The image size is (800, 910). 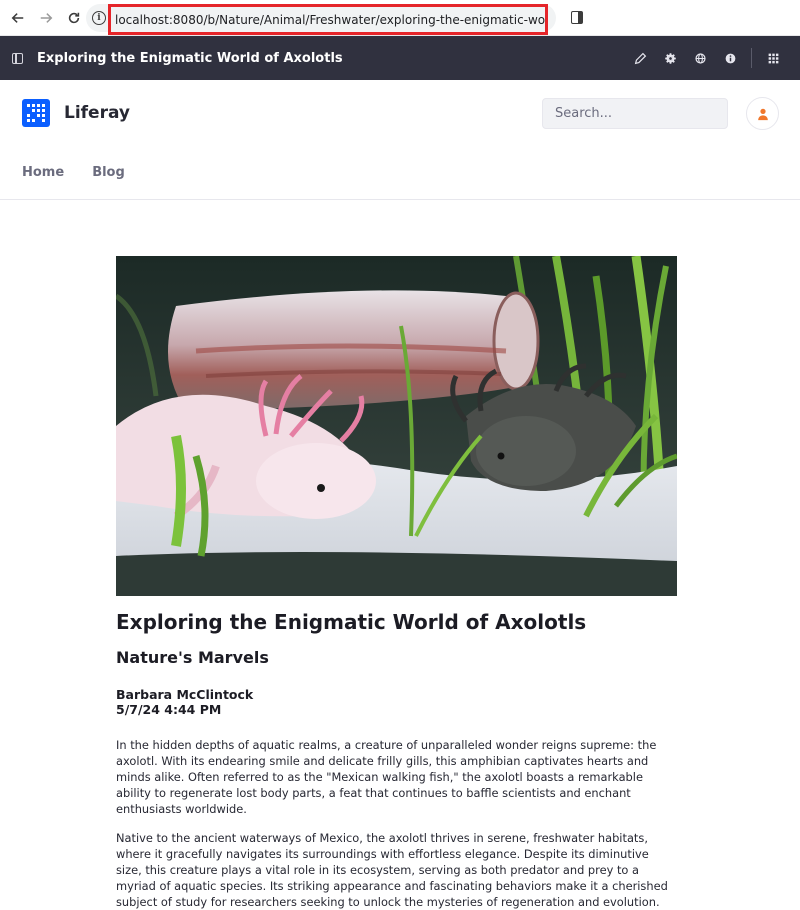 I want to click on info-circle-icon, so click(x=730, y=58).